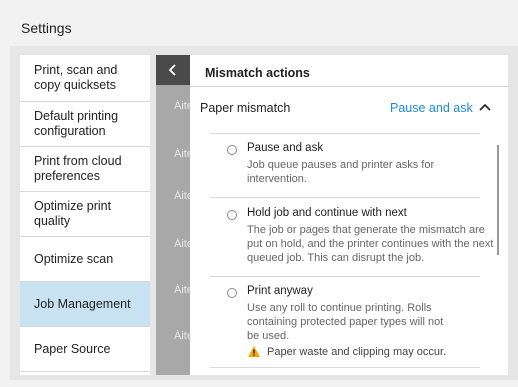 The width and height of the screenshot is (518, 387). I want to click on sidebar-item-job-management: Job Management, so click(85, 304).